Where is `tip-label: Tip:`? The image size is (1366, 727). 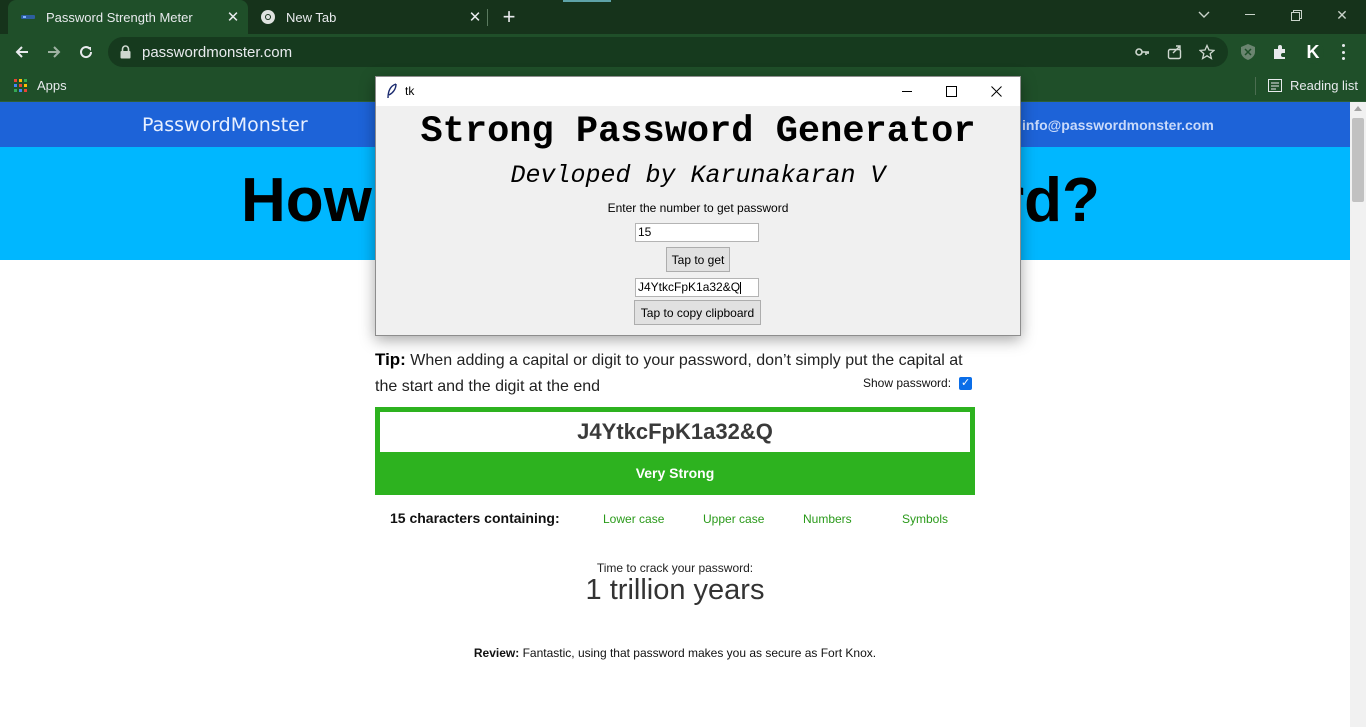 tip-label: Tip: is located at coordinates (390, 359).